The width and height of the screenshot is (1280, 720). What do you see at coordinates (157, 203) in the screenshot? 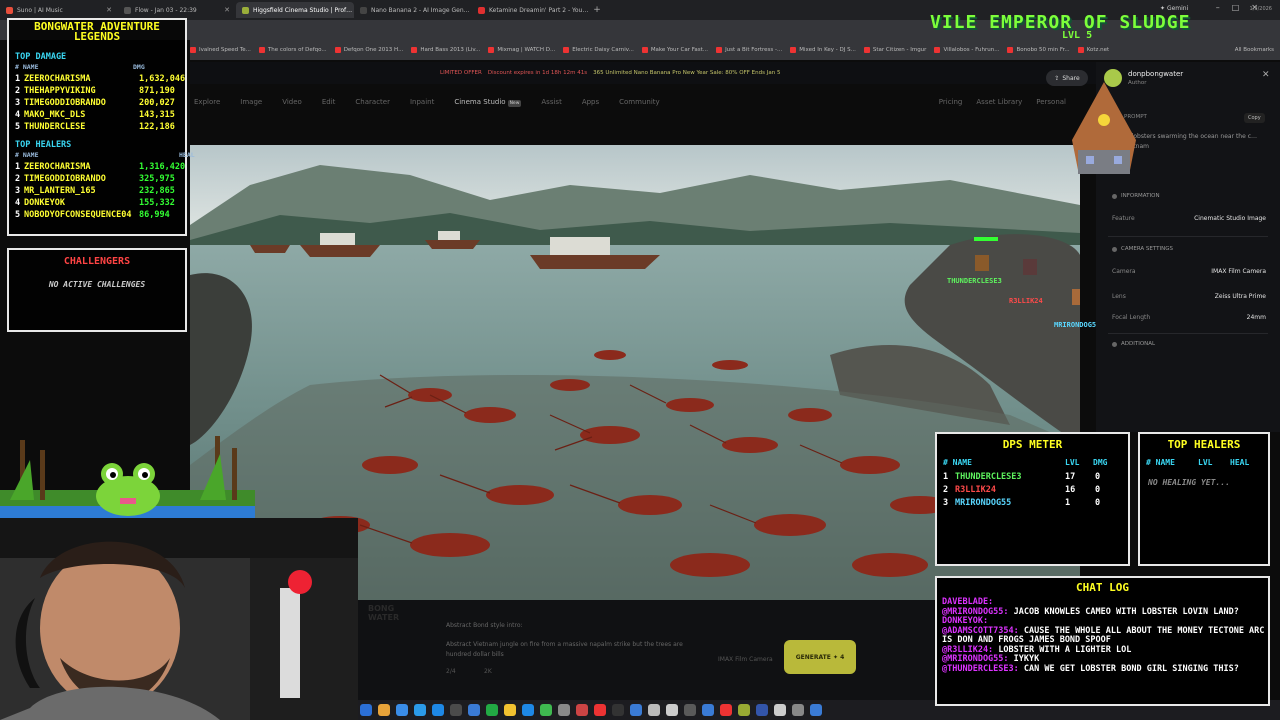
I see `heal-value: 155,332` at bounding box center [157, 203].